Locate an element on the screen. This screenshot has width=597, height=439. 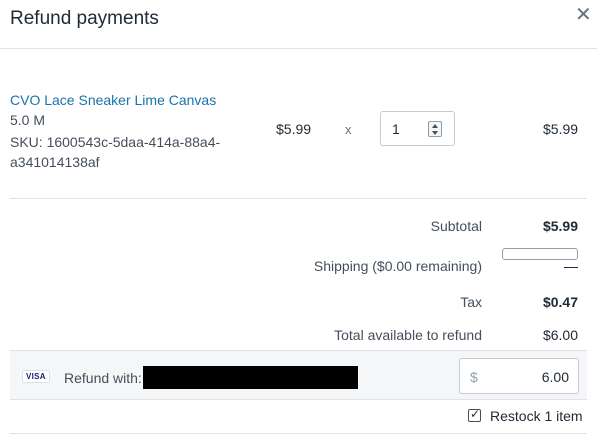
refund-method-row: VISA Refund with: $ 6.00 is located at coordinates (298, 375).